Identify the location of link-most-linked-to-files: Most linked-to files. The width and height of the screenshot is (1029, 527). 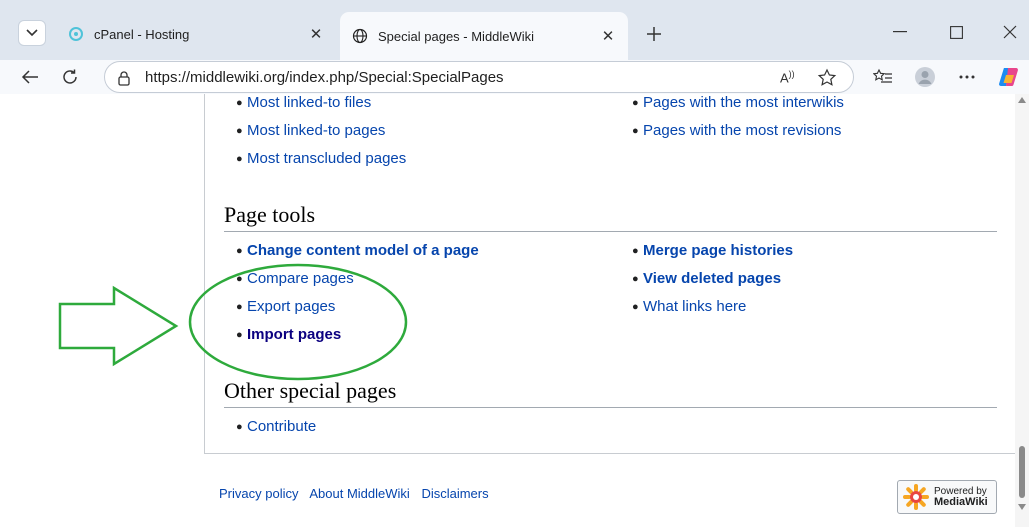
(309, 102).